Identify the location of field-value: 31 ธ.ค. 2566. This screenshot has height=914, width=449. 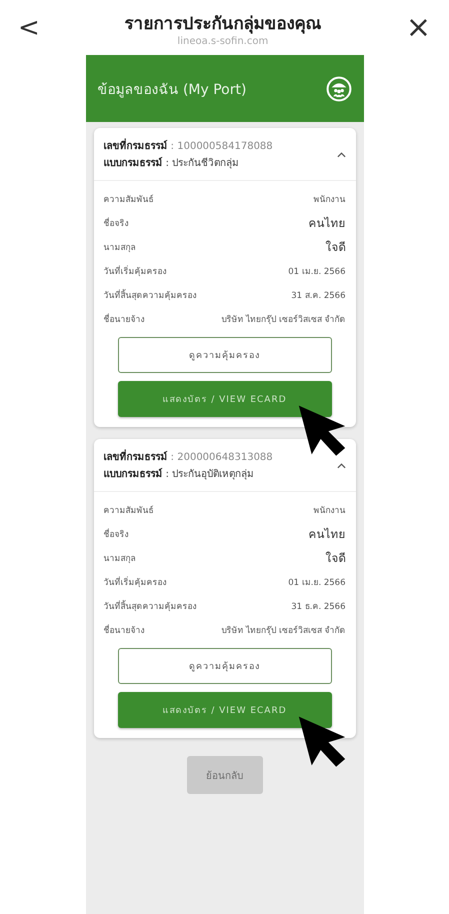
(318, 607).